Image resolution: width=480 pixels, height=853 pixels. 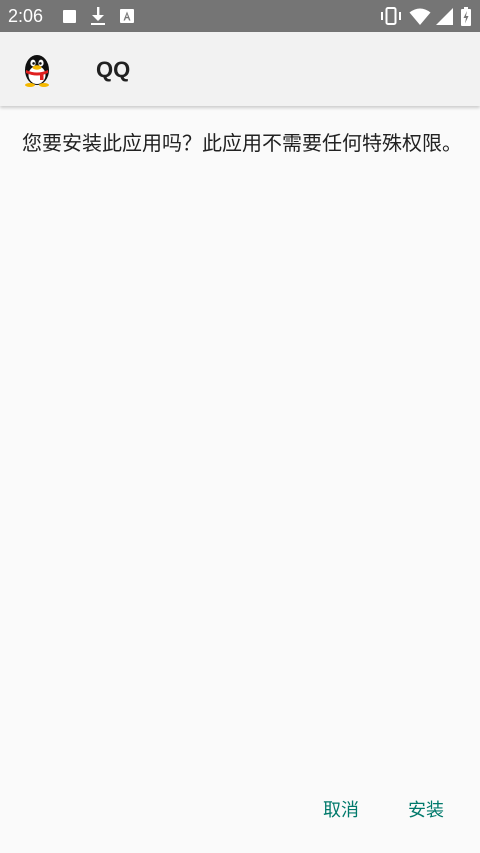 What do you see at coordinates (113, 69) in the screenshot?
I see `app-title: QQ` at bounding box center [113, 69].